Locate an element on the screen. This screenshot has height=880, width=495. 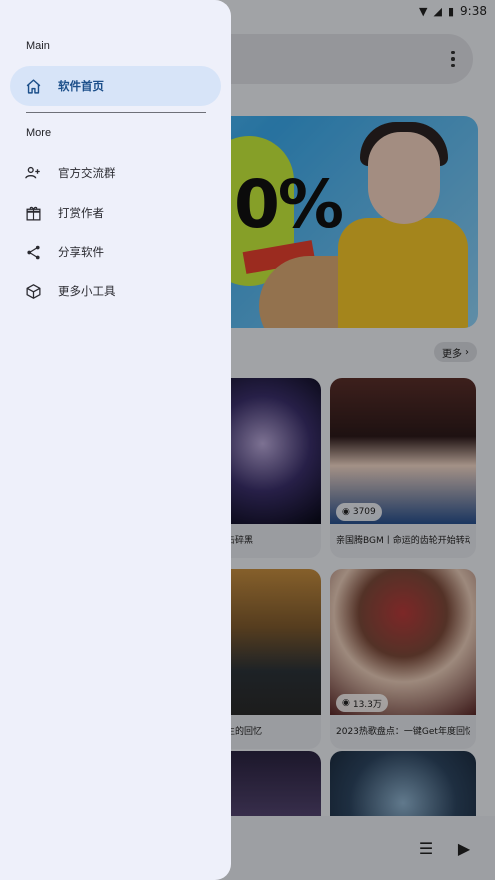
gift-icon is located at coordinates (33, 213).